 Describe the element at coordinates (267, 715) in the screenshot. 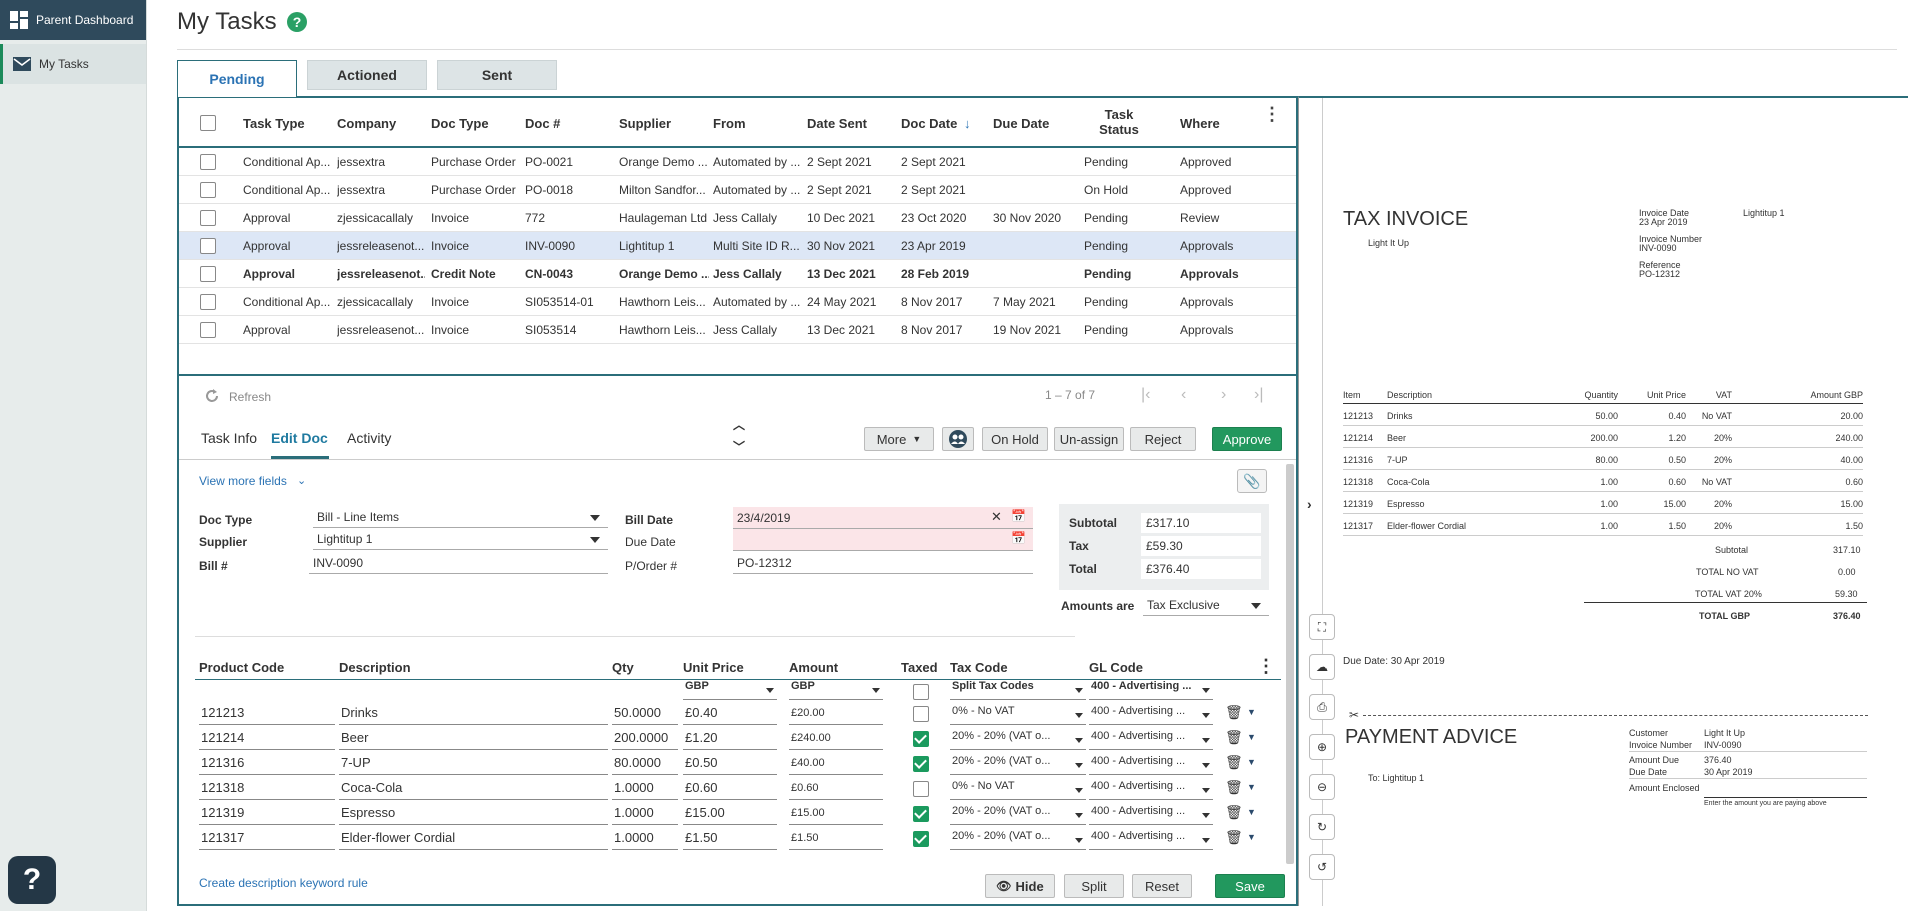

I see `product-code-input: 121213` at that location.